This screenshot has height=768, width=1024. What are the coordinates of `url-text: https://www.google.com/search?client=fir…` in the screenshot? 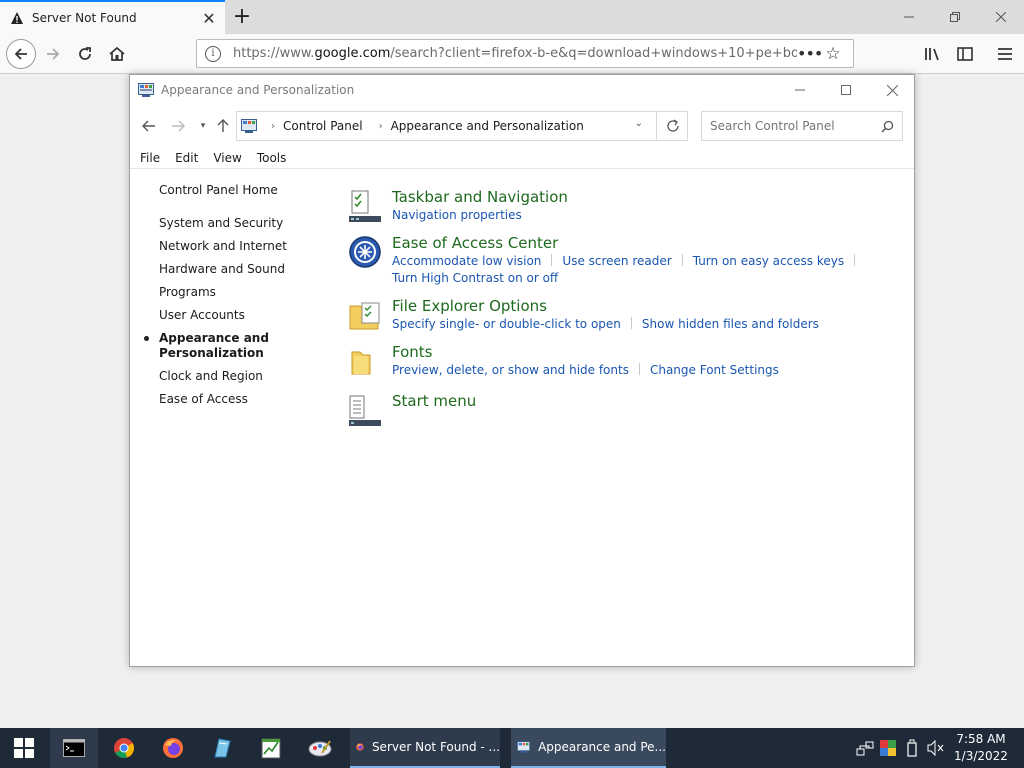 It's located at (515, 53).